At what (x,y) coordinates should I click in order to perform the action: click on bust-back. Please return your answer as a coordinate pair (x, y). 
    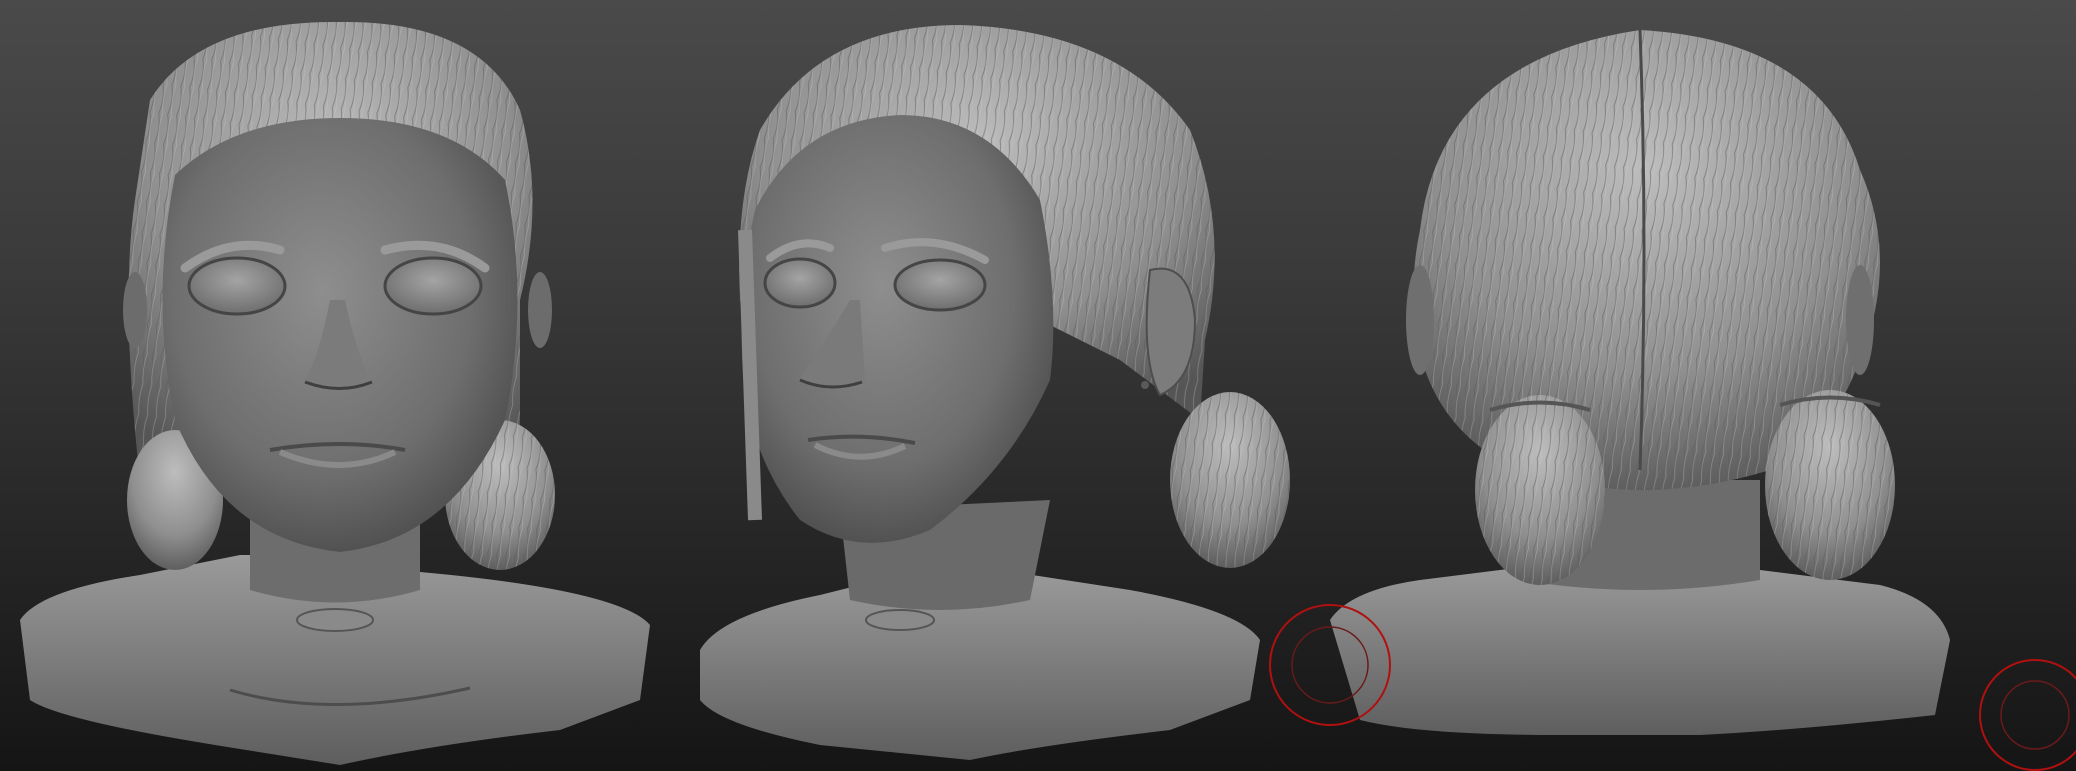
    Looking at the image, I should click on (1640, 650).